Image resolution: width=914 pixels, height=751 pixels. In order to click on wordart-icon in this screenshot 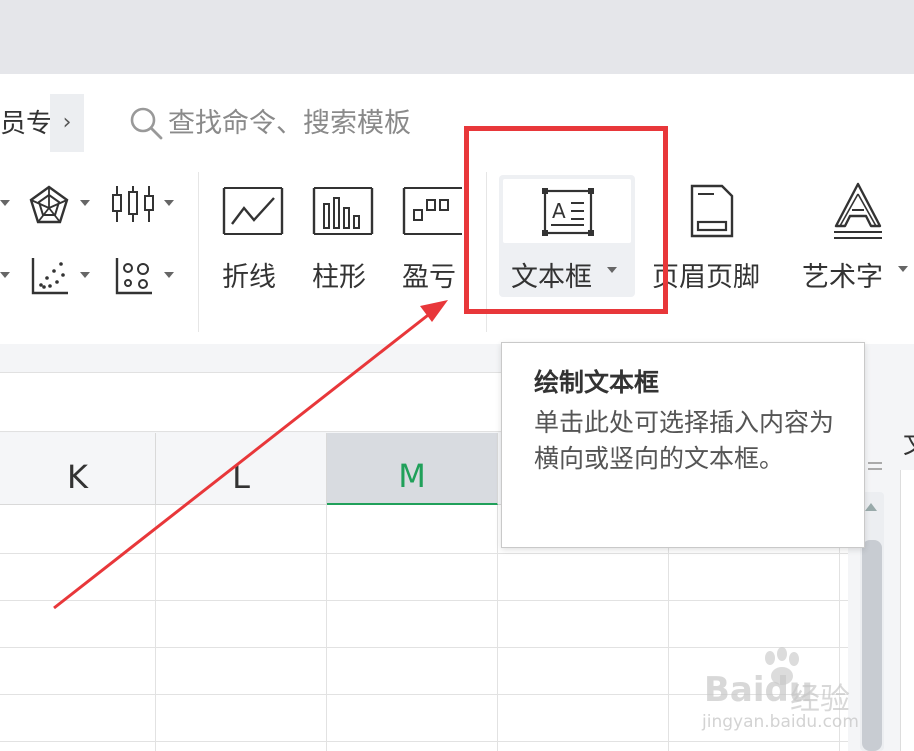, I will do `click(858, 210)`.